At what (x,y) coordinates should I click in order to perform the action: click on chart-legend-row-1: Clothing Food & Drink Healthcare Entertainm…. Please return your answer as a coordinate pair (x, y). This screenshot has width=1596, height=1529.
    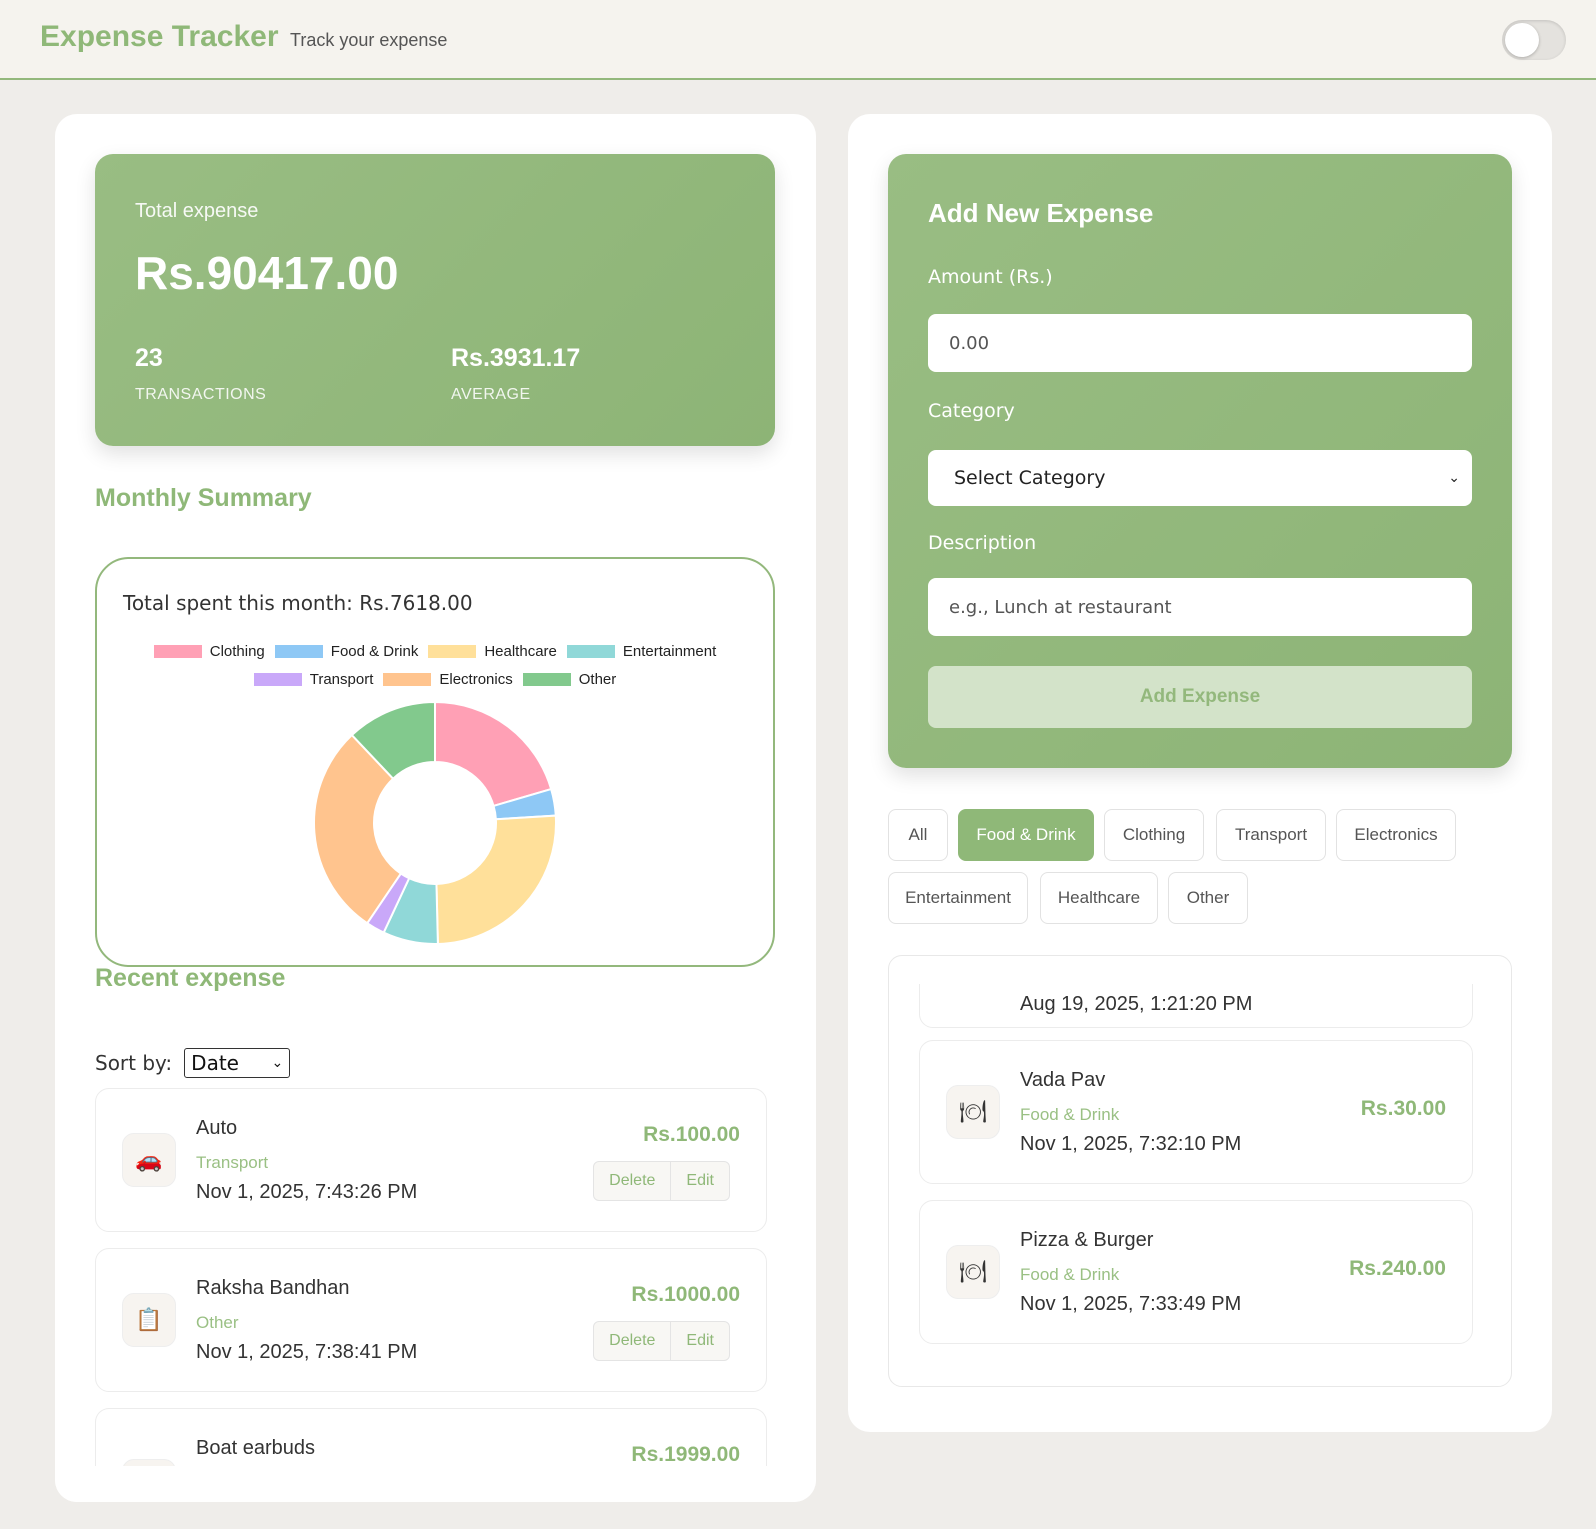
    Looking at the image, I should click on (435, 651).